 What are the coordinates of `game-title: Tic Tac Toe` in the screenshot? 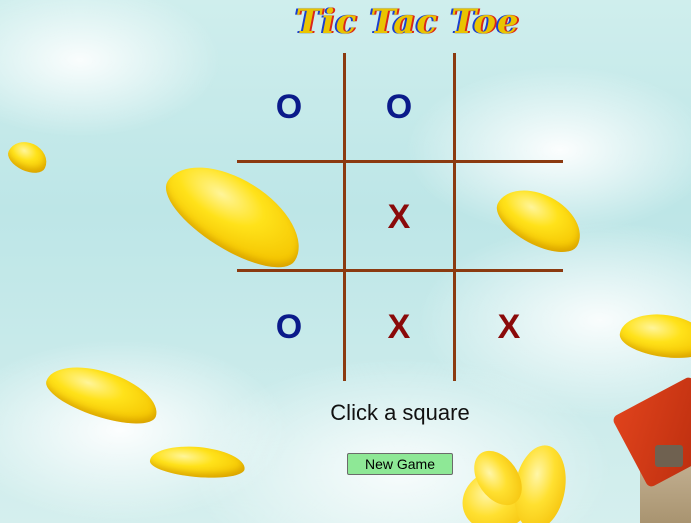 It's located at (407, 22).